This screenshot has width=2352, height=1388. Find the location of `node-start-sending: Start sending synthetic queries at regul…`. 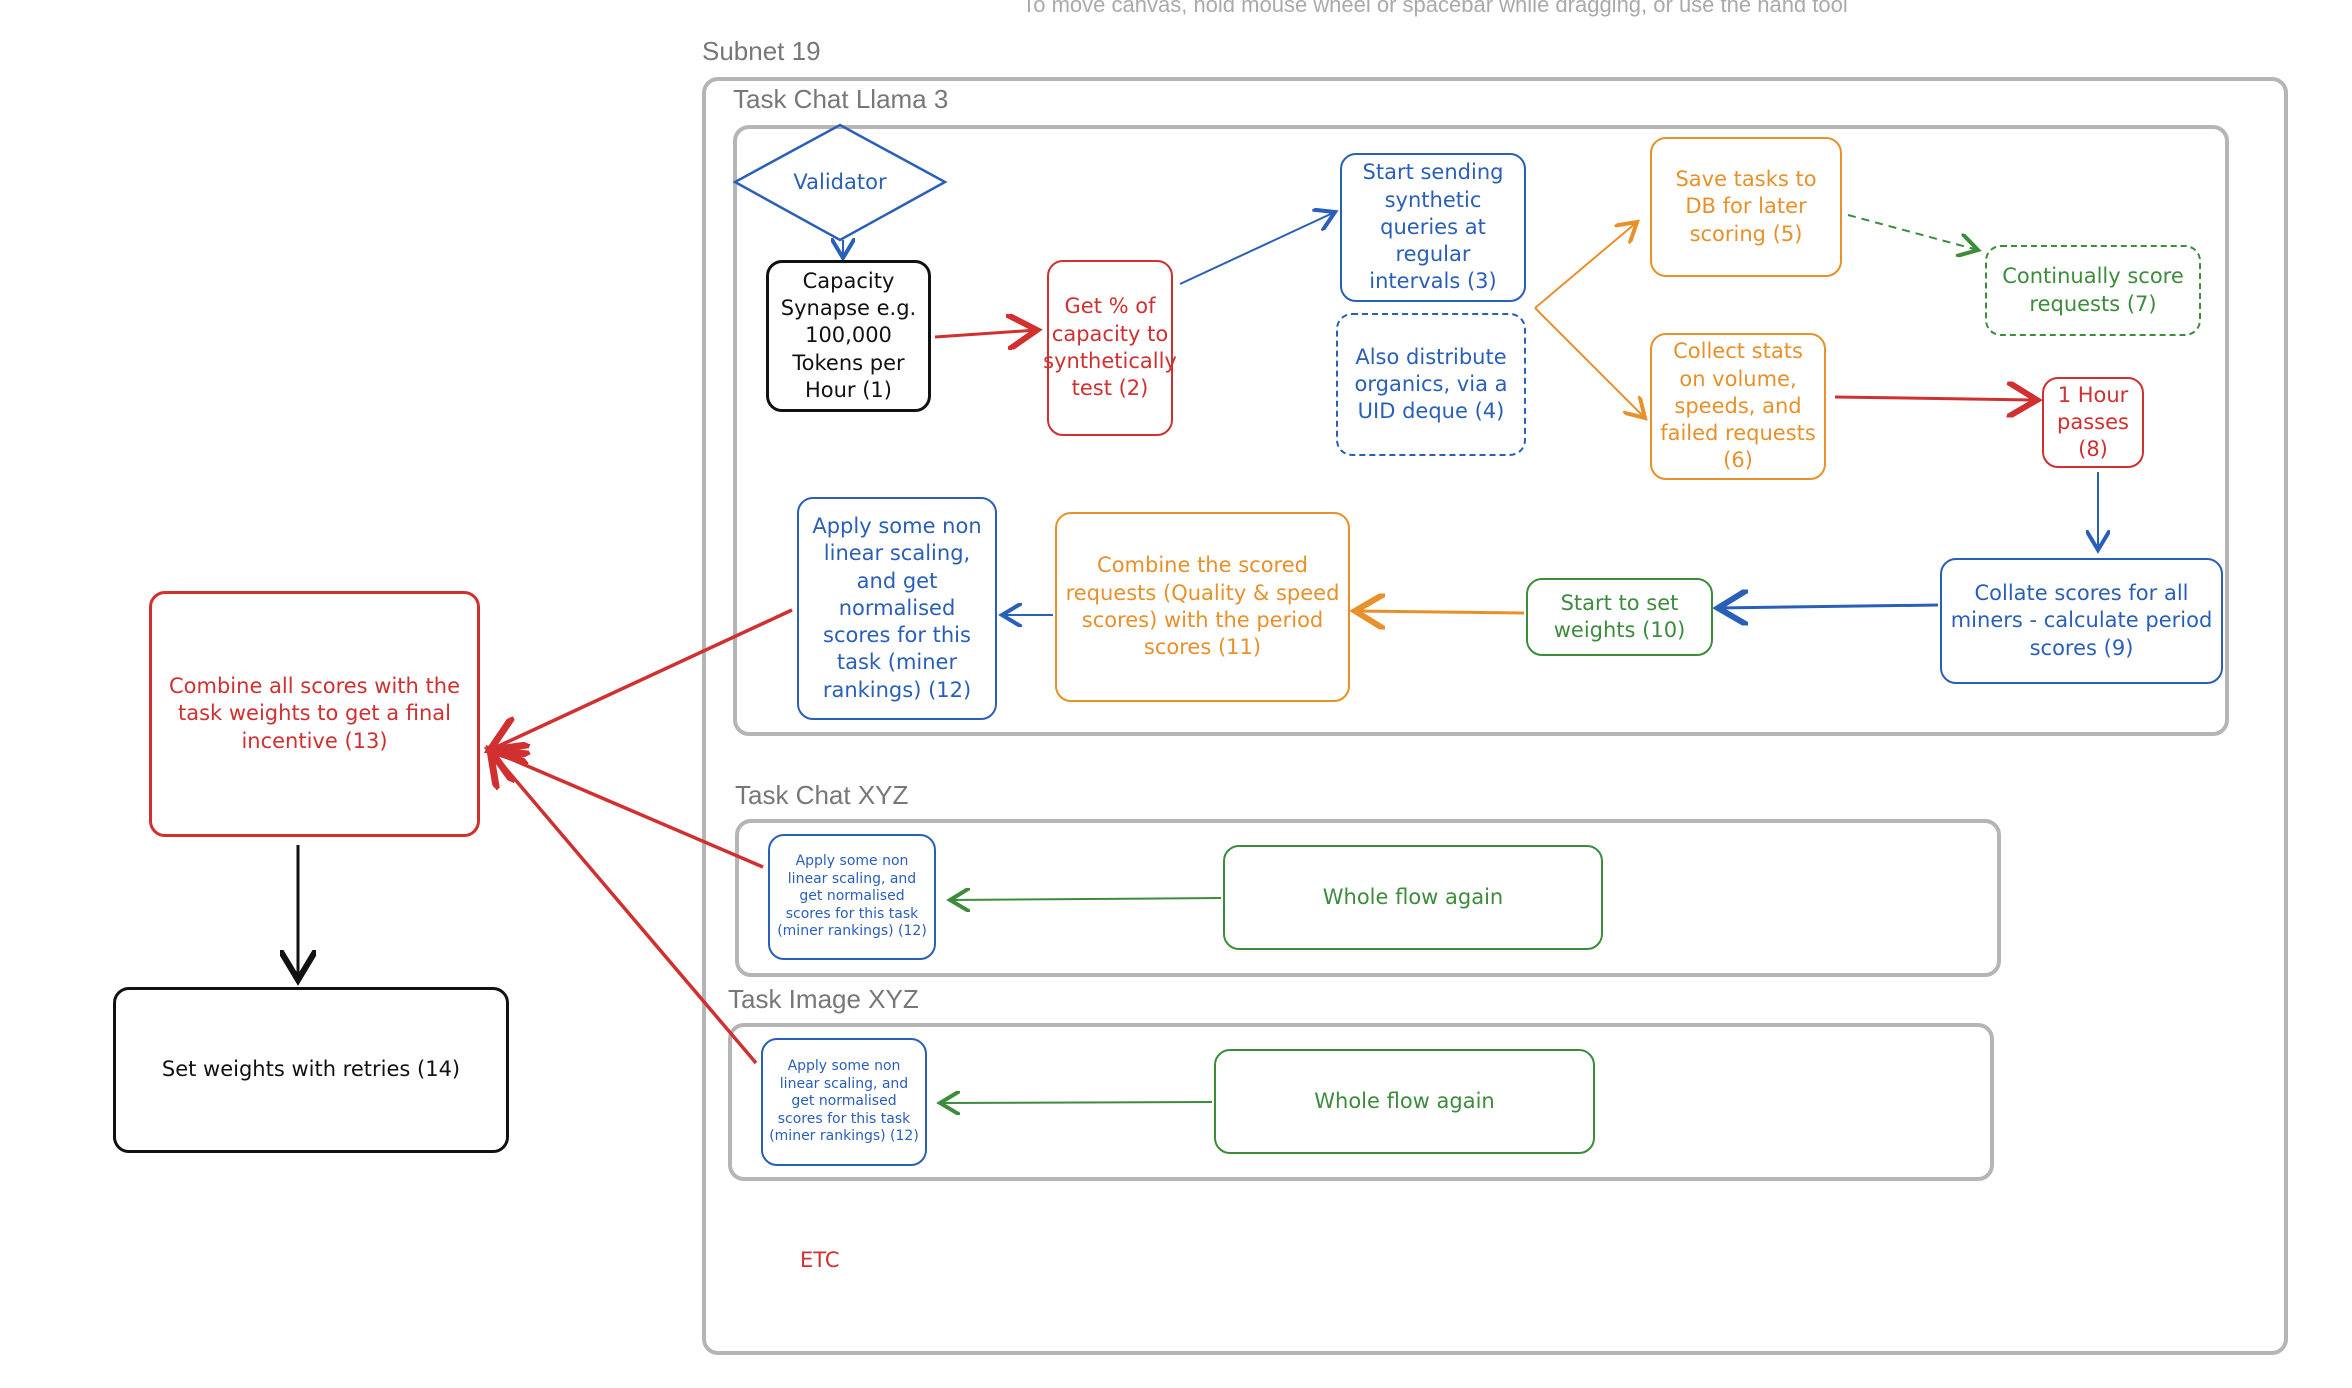

node-start-sending: Start sending synthetic queries at regul… is located at coordinates (1433, 227).